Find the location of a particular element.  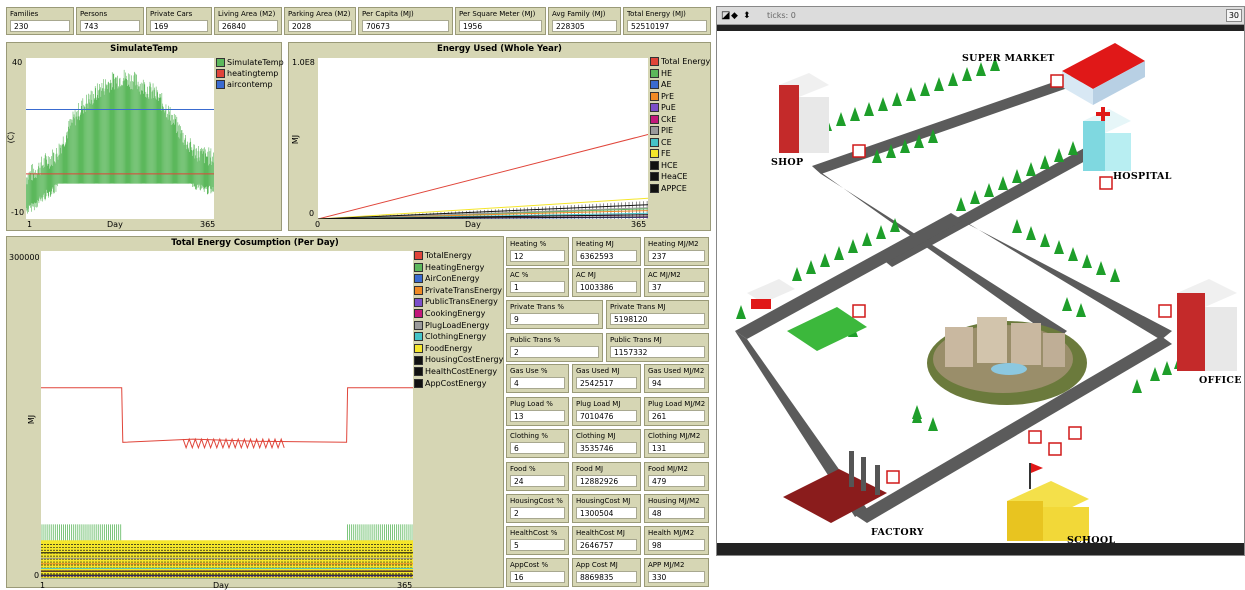

monitor-value: 26840 is located at coordinates (248, 26).